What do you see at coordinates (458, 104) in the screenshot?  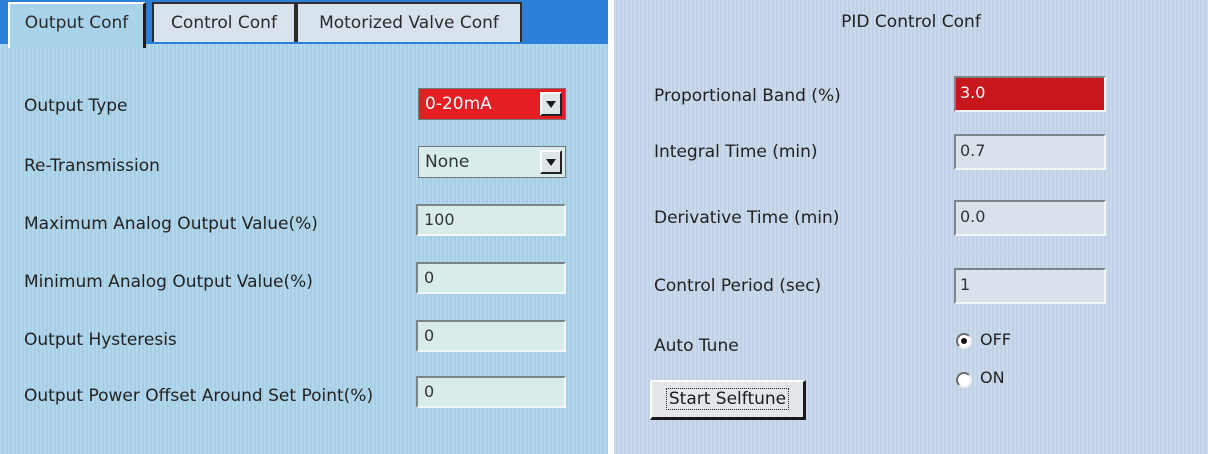 I see `output-type-value: 0-20mA` at bounding box center [458, 104].